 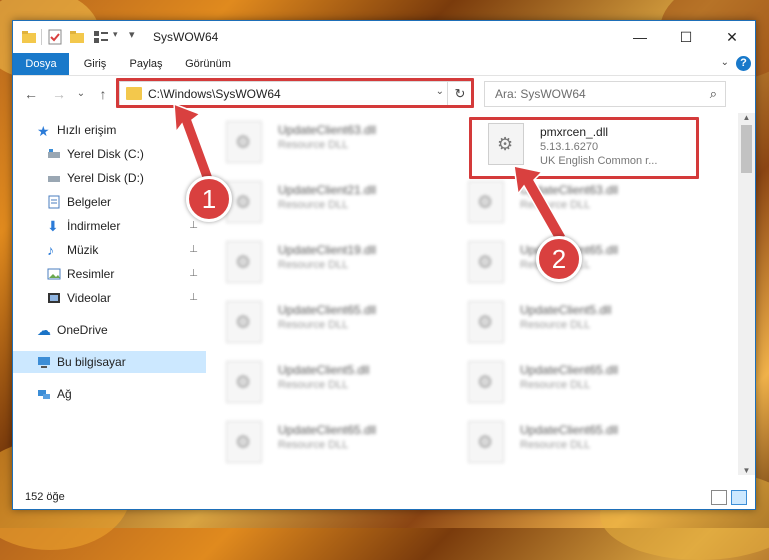 I want to click on sidebar-item-downloads: ⬇ İndirmeler ⊥, so click(x=109, y=226).